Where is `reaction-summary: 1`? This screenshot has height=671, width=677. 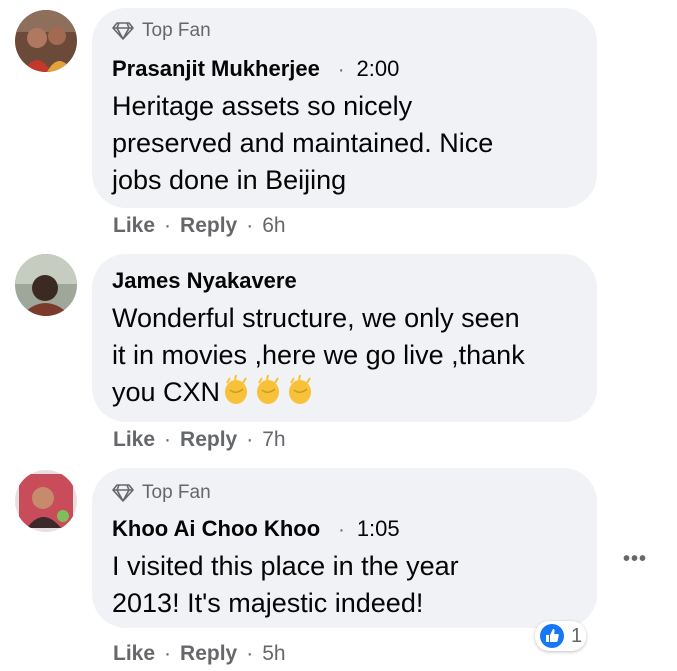 reaction-summary: 1 is located at coordinates (561, 636).